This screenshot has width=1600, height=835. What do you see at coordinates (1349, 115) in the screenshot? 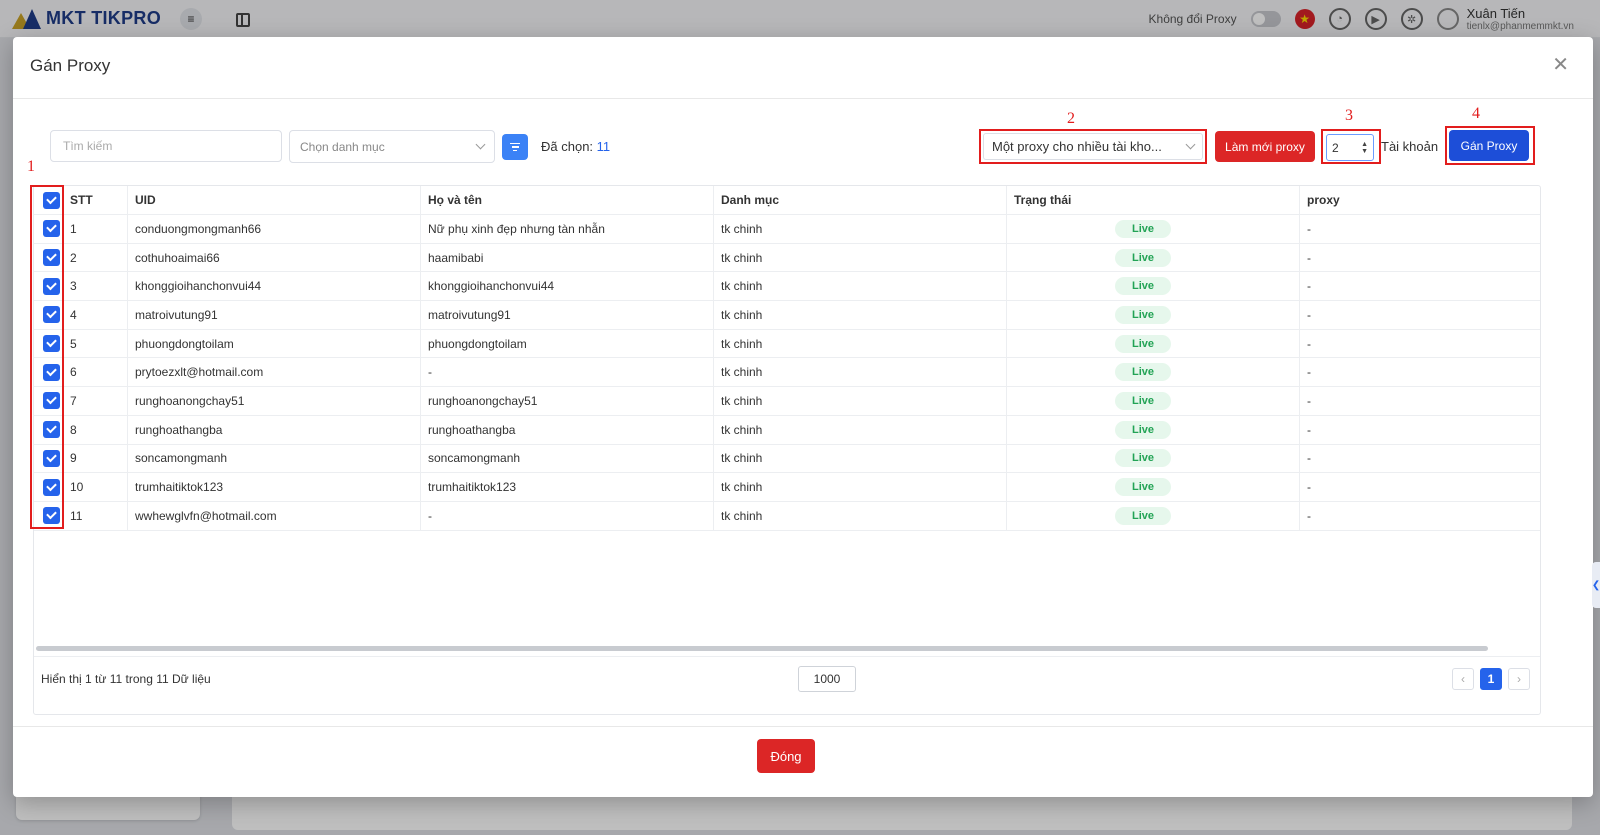
I see `annotation-3: 3` at bounding box center [1349, 115].